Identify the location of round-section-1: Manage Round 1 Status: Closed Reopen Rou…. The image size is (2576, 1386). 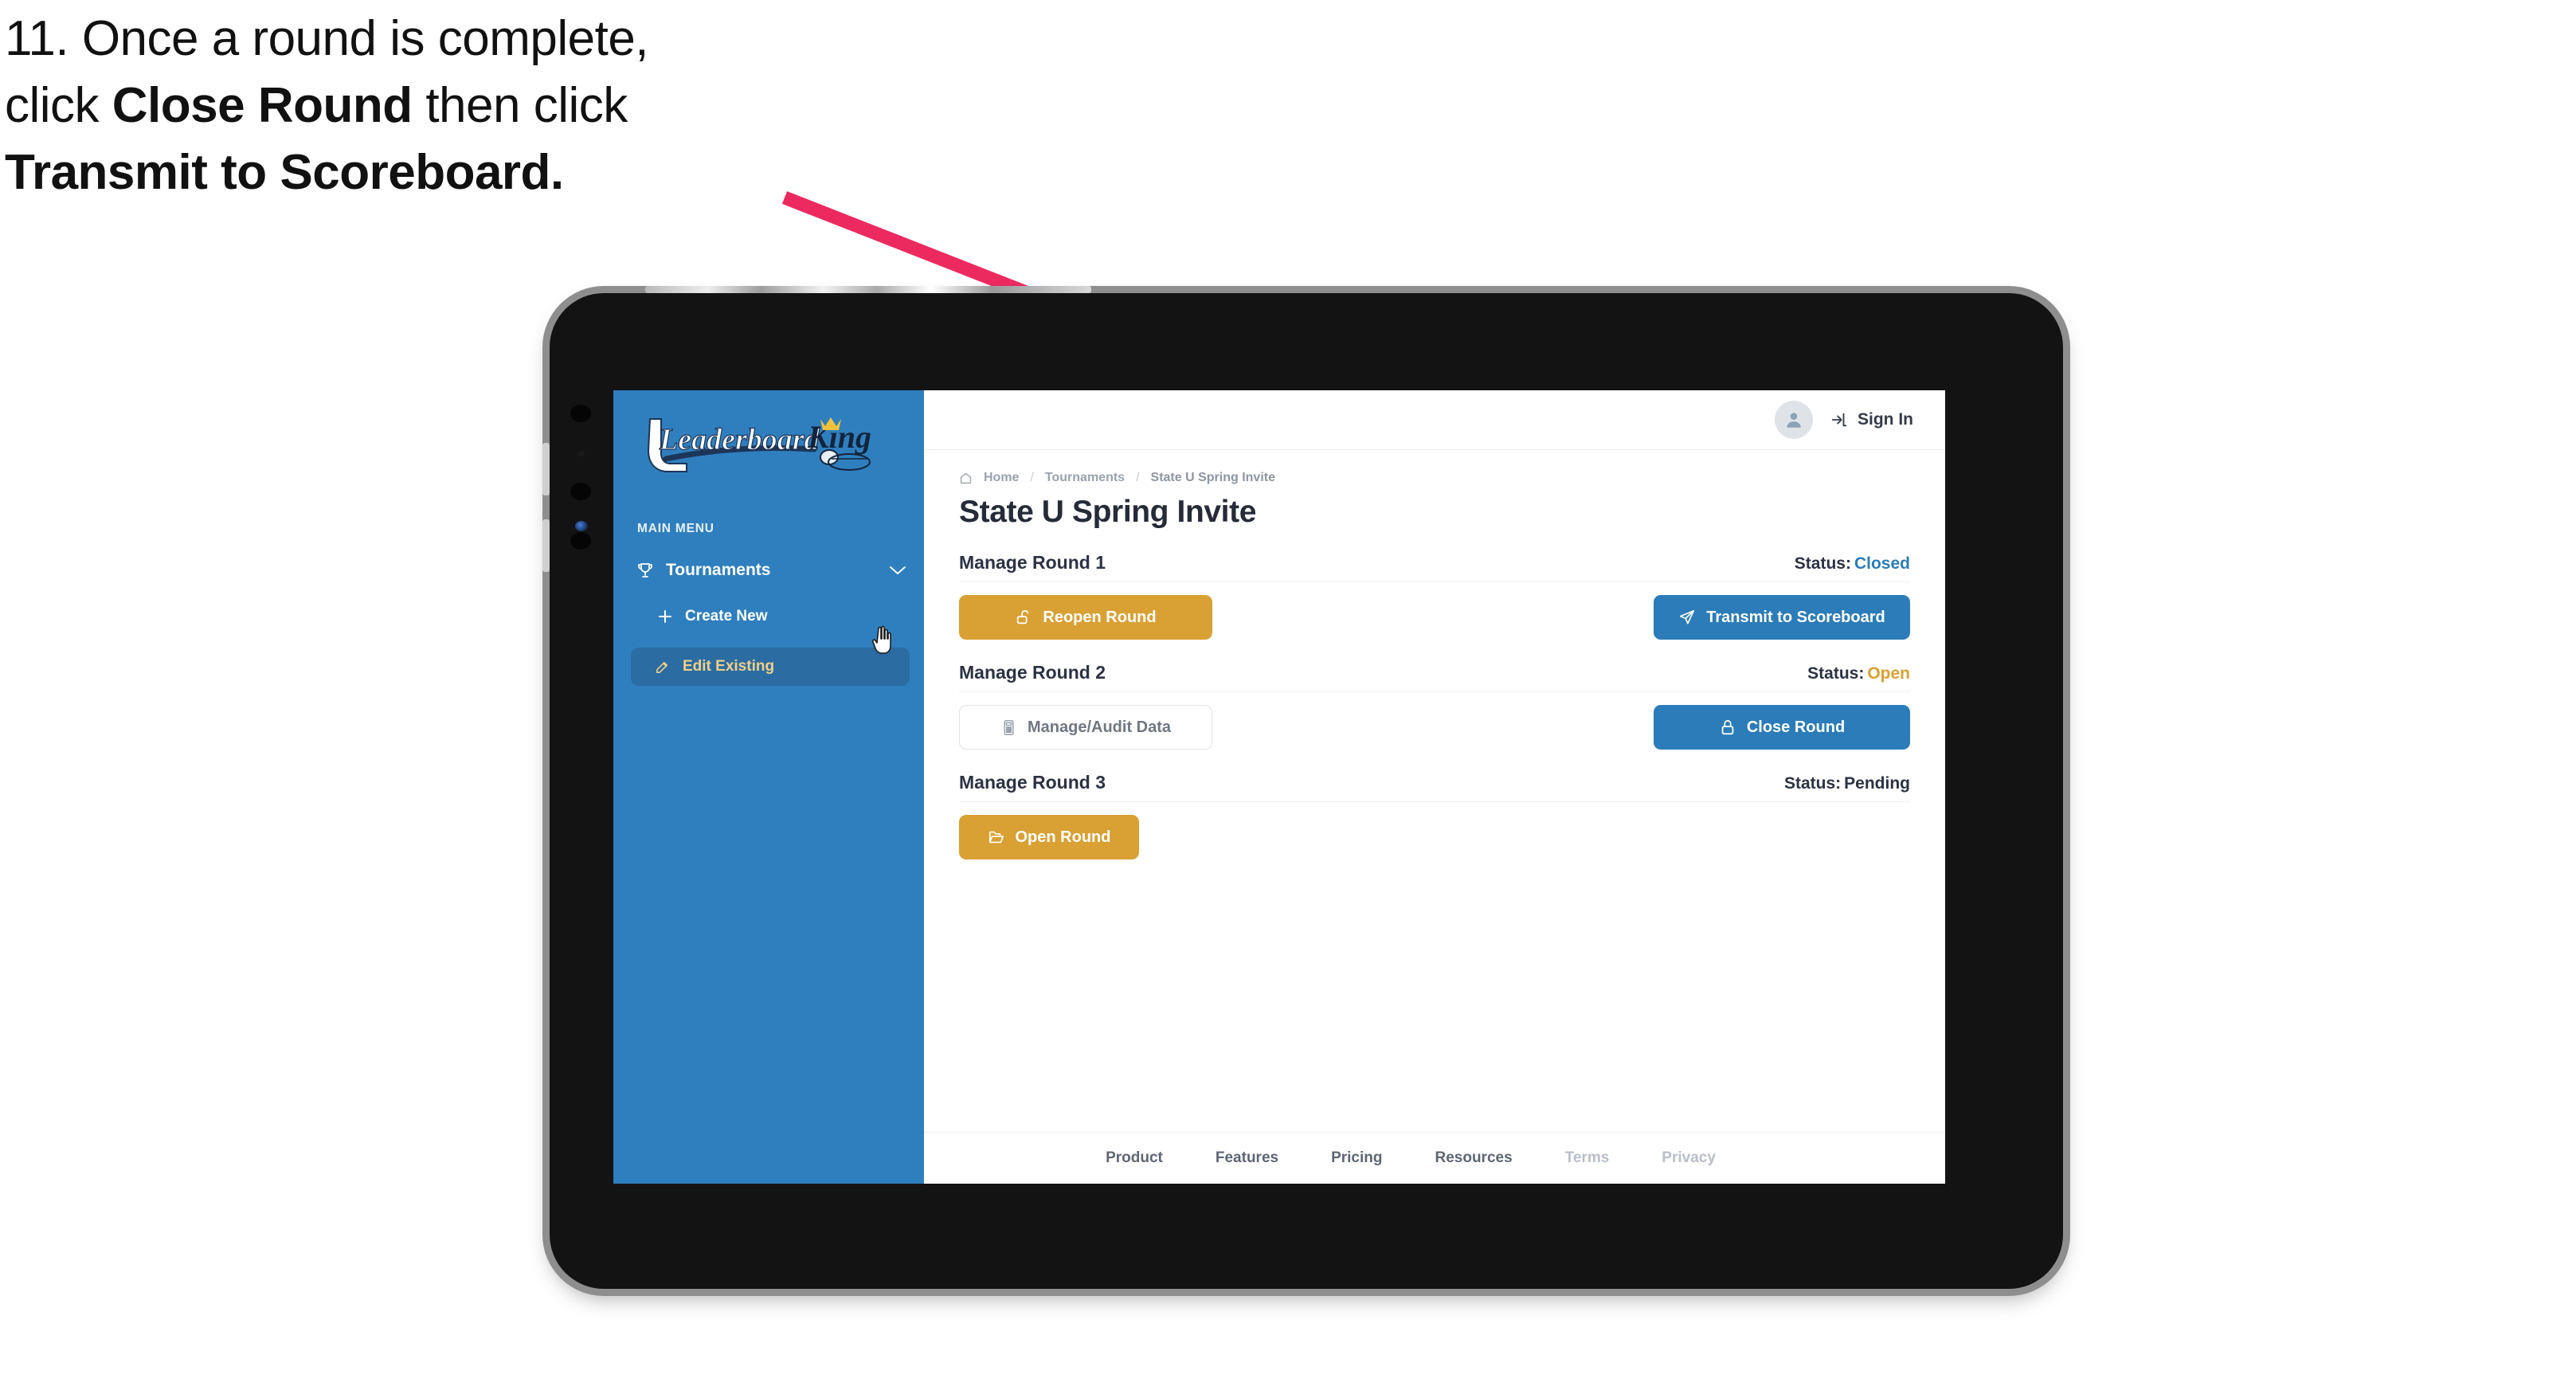
(1434, 596).